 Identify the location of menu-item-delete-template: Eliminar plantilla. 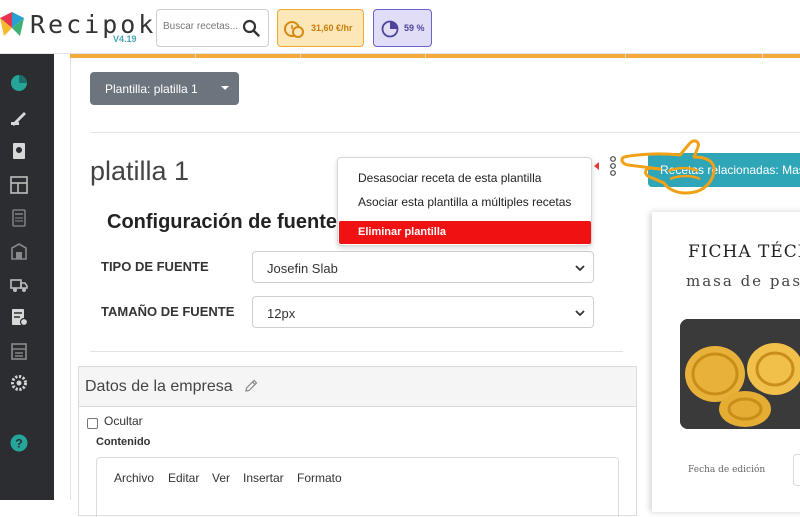
(465, 232).